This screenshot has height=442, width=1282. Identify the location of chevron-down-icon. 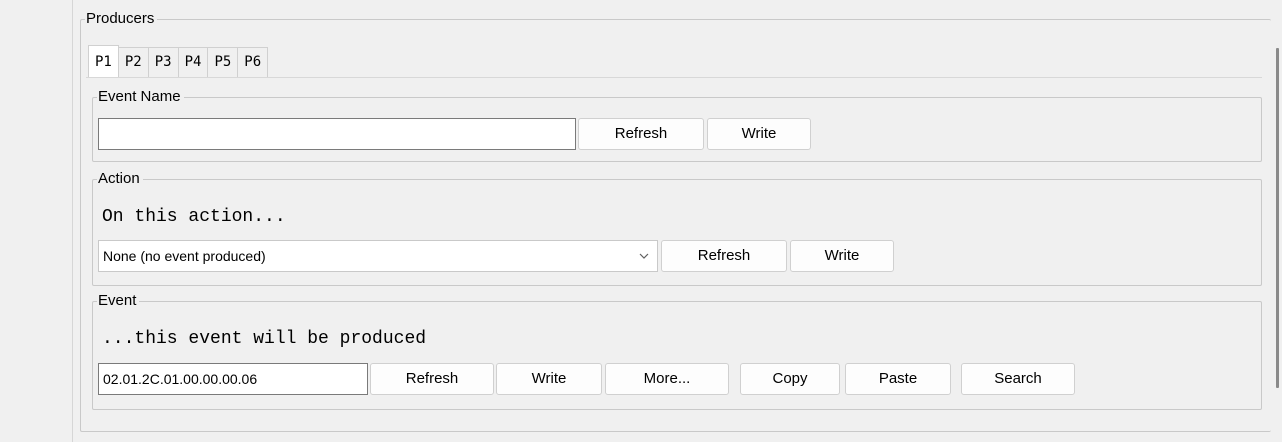
(644, 256).